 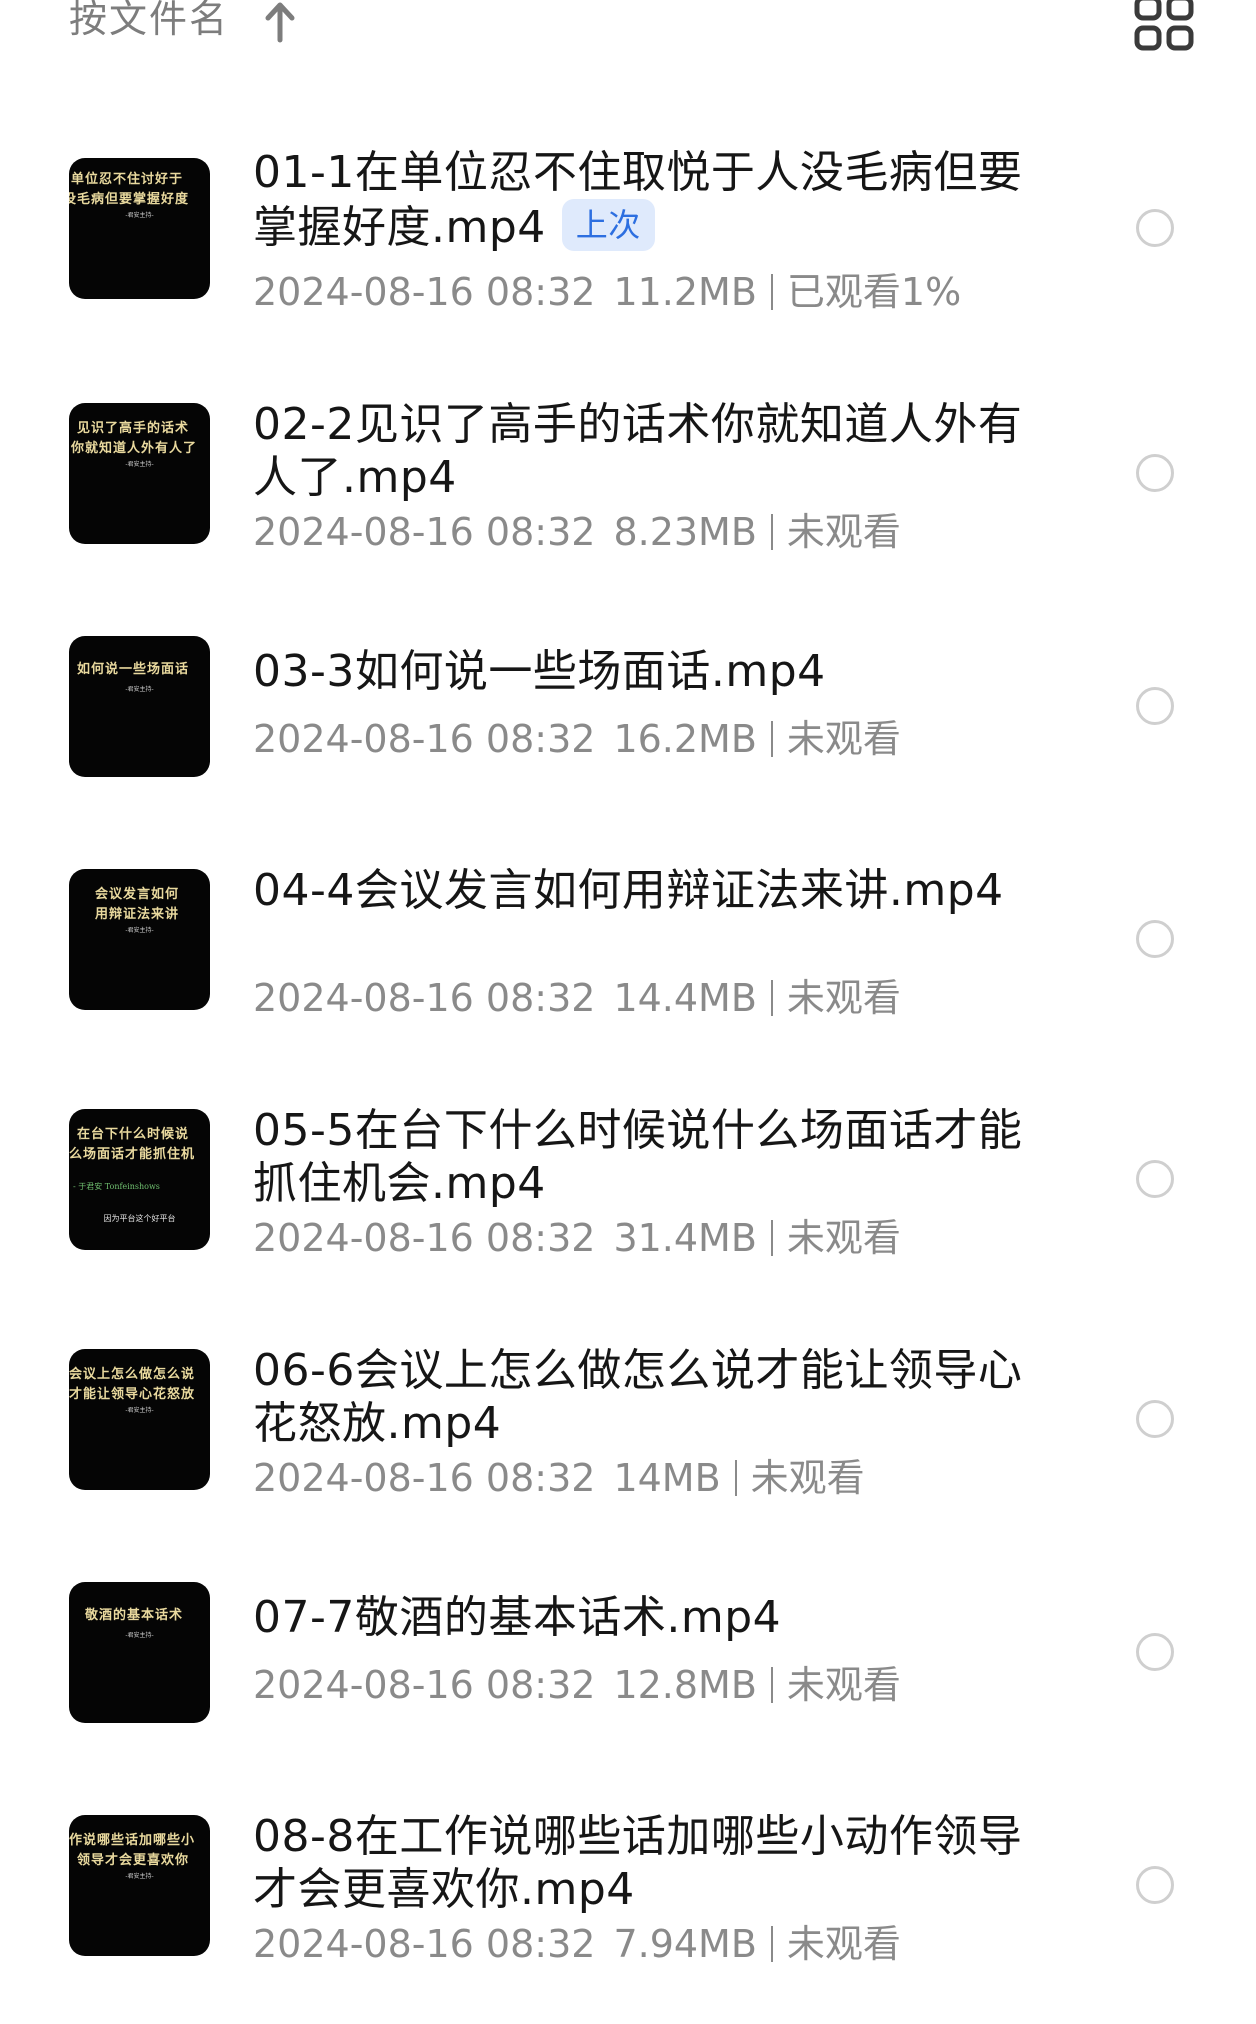 What do you see at coordinates (139, 939) in the screenshot?
I see `video-thumbnail: 会议发言如何 用辩证法来讲 -君安主持-` at bounding box center [139, 939].